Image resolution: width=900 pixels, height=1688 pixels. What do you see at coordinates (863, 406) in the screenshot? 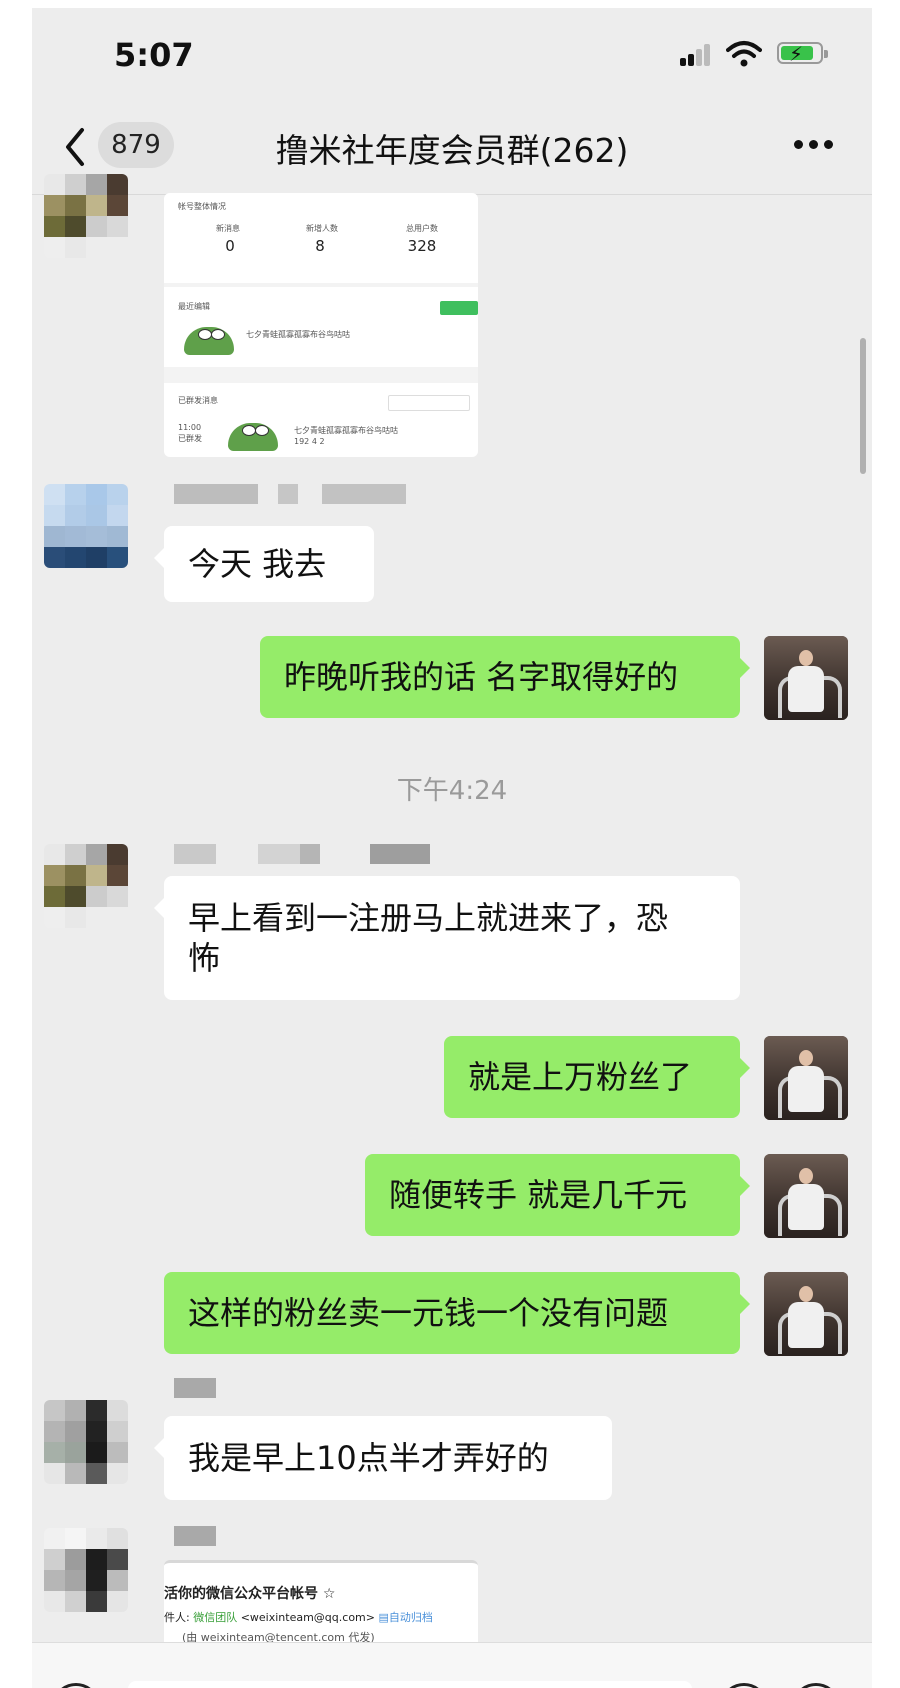
I see `scrollbar` at bounding box center [863, 406].